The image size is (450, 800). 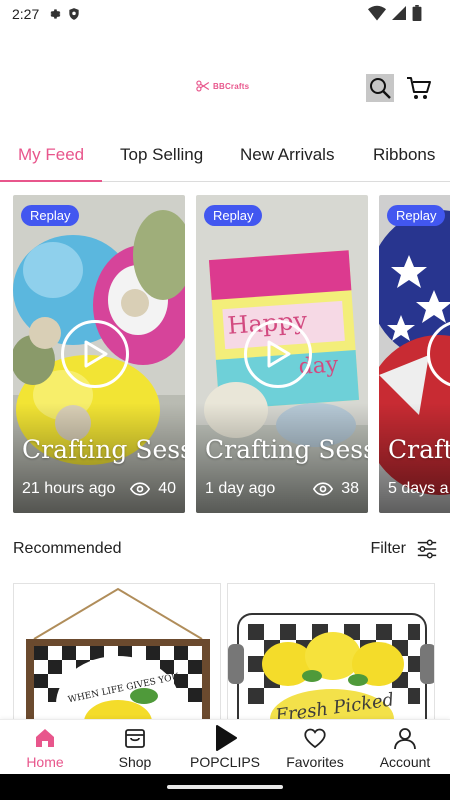 I want to click on clip-time-ago: 5 days a, so click(x=418, y=488).